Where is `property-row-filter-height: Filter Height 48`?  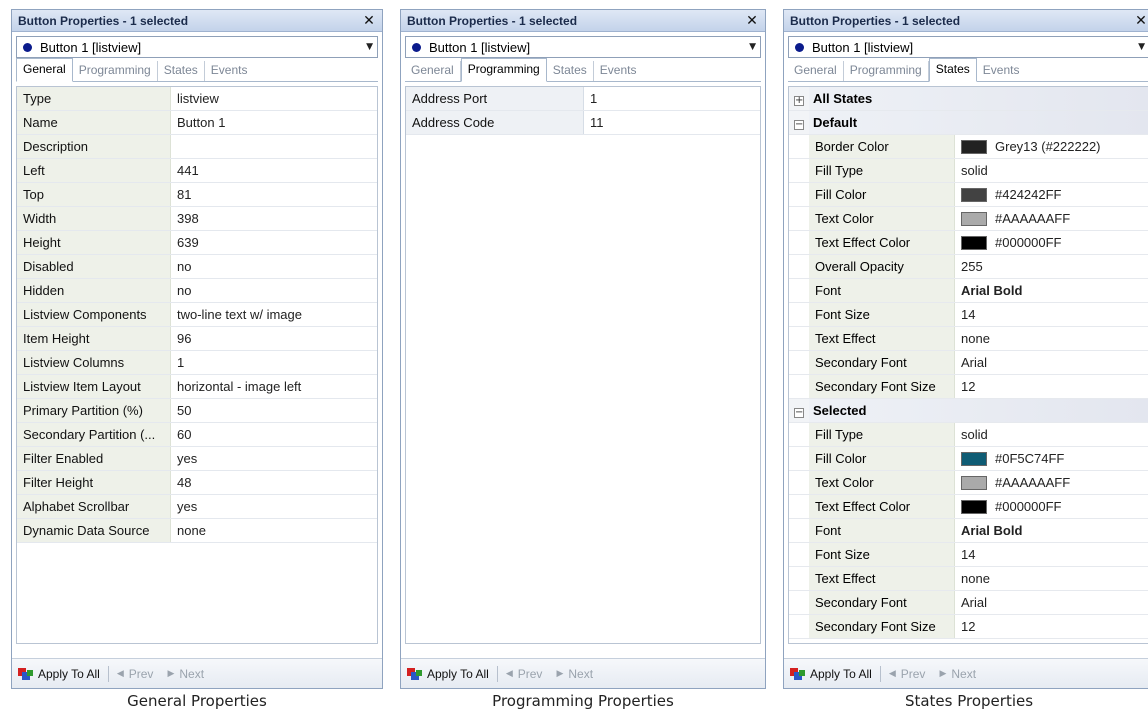
property-row-filter-height: Filter Height 48 is located at coordinates (197, 483).